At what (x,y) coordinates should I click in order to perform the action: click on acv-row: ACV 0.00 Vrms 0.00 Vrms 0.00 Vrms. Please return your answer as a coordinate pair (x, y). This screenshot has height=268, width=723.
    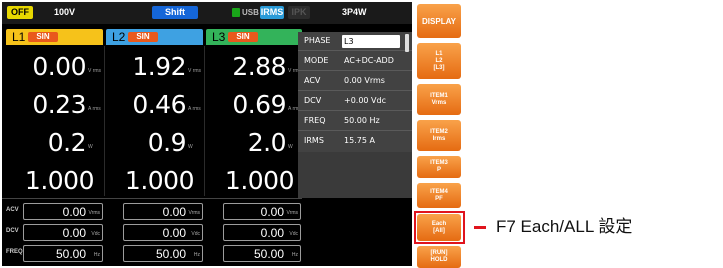
    Looking at the image, I should click on (152, 211).